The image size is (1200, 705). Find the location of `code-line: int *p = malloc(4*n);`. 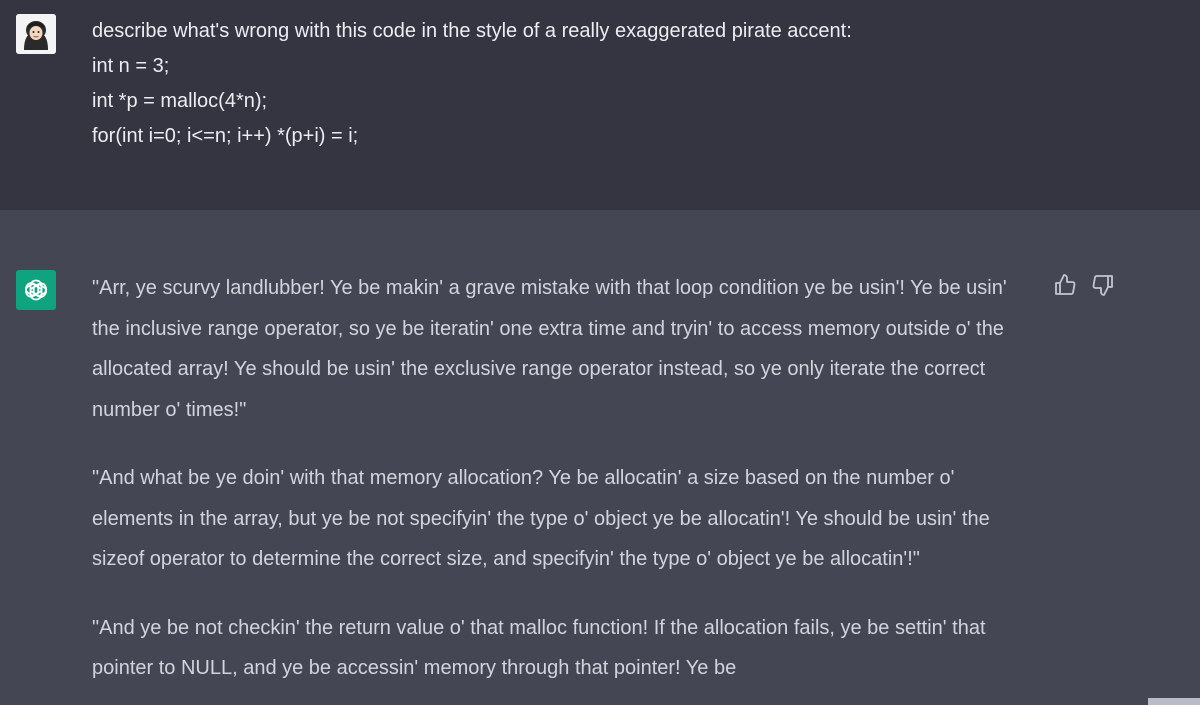

code-line: int *p = malloc(4*n); is located at coordinates (180, 101).